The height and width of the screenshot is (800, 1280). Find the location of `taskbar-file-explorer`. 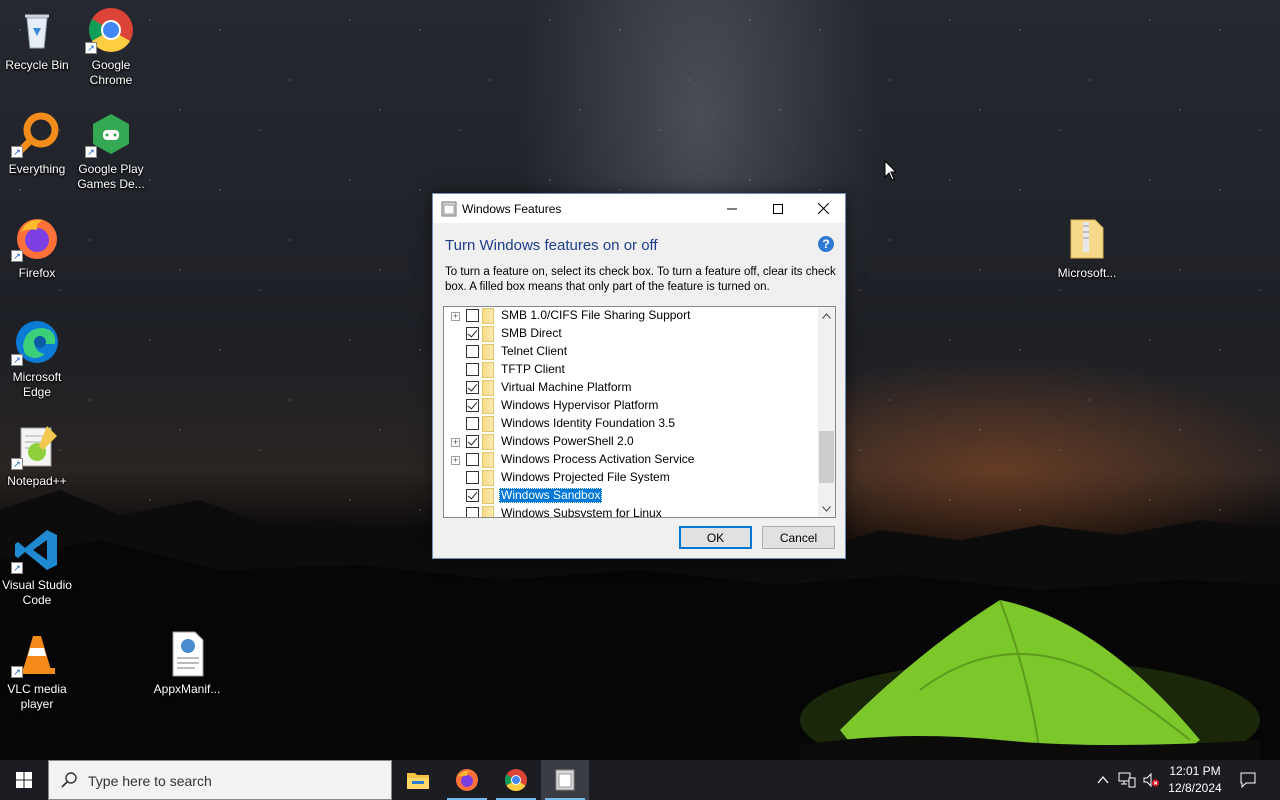

taskbar-file-explorer is located at coordinates (418, 780).